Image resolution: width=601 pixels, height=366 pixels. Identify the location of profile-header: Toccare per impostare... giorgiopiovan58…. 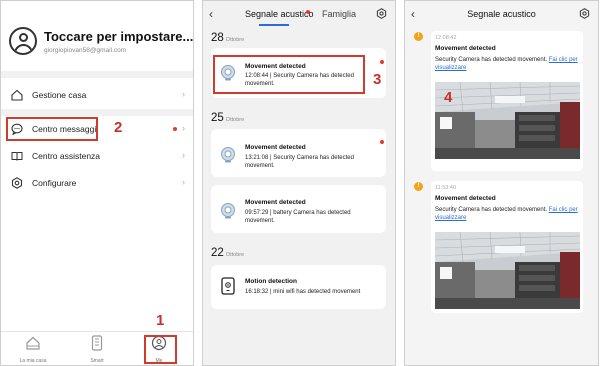
(101, 41).